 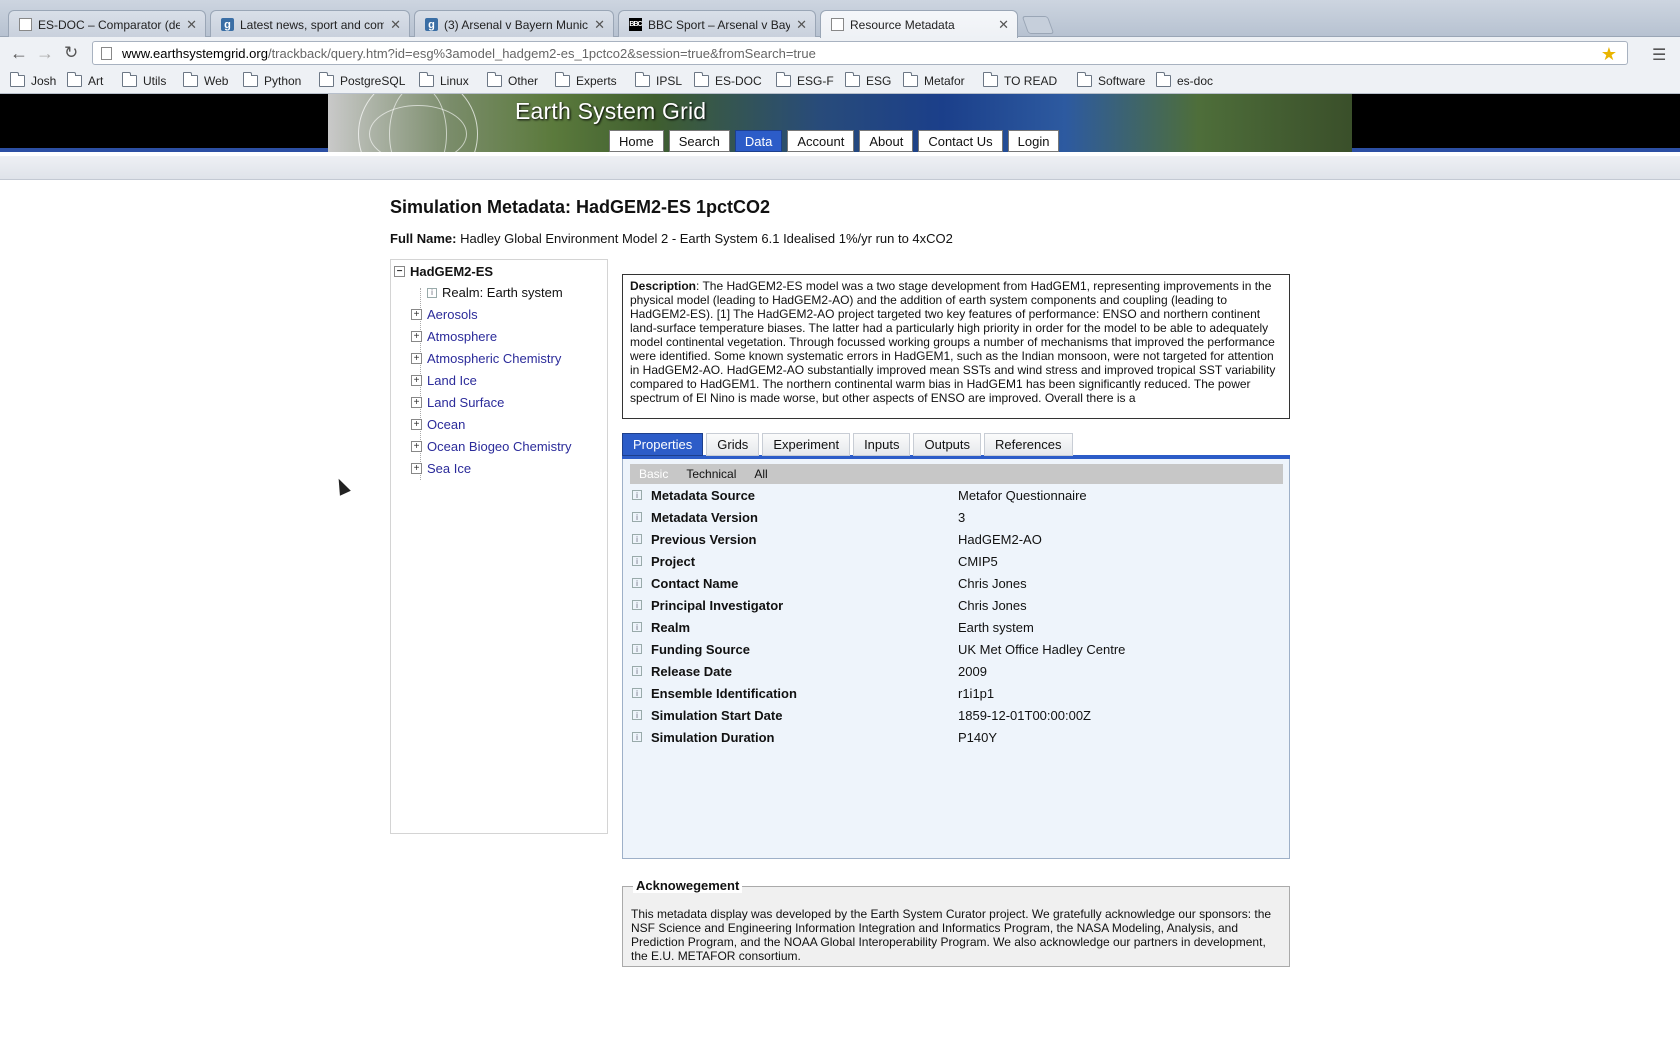 What do you see at coordinates (760, 474) in the screenshot?
I see `subtab-all: All` at bounding box center [760, 474].